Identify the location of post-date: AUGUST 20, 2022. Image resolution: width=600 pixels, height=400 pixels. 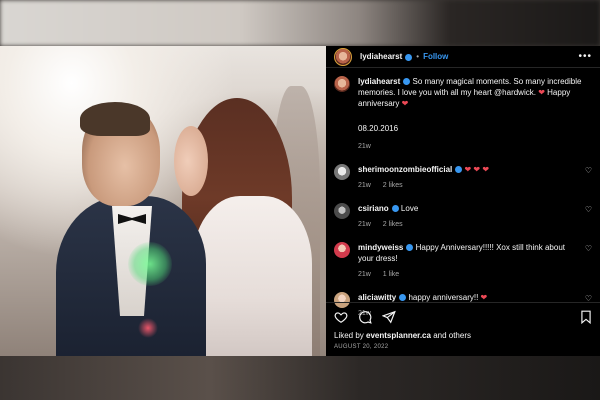
(361, 347).